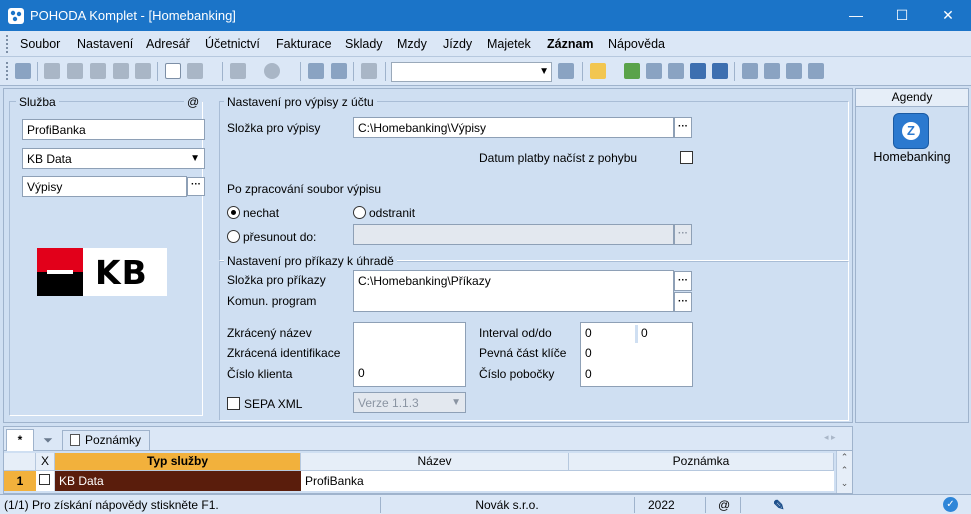 The width and height of the screenshot is (971, 514). What do you see at coordinates (435, 462) in the screenshot?
I see `col-name: Název` at bounding box center [435, 462].